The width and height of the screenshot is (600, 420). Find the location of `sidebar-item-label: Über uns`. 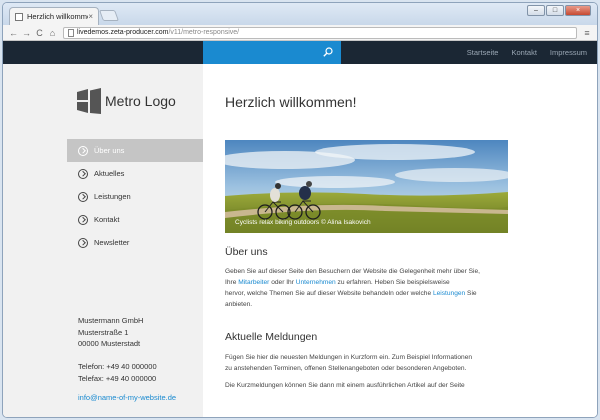

sidebar-item-label: Über uns is located at coordinates (109, 150).